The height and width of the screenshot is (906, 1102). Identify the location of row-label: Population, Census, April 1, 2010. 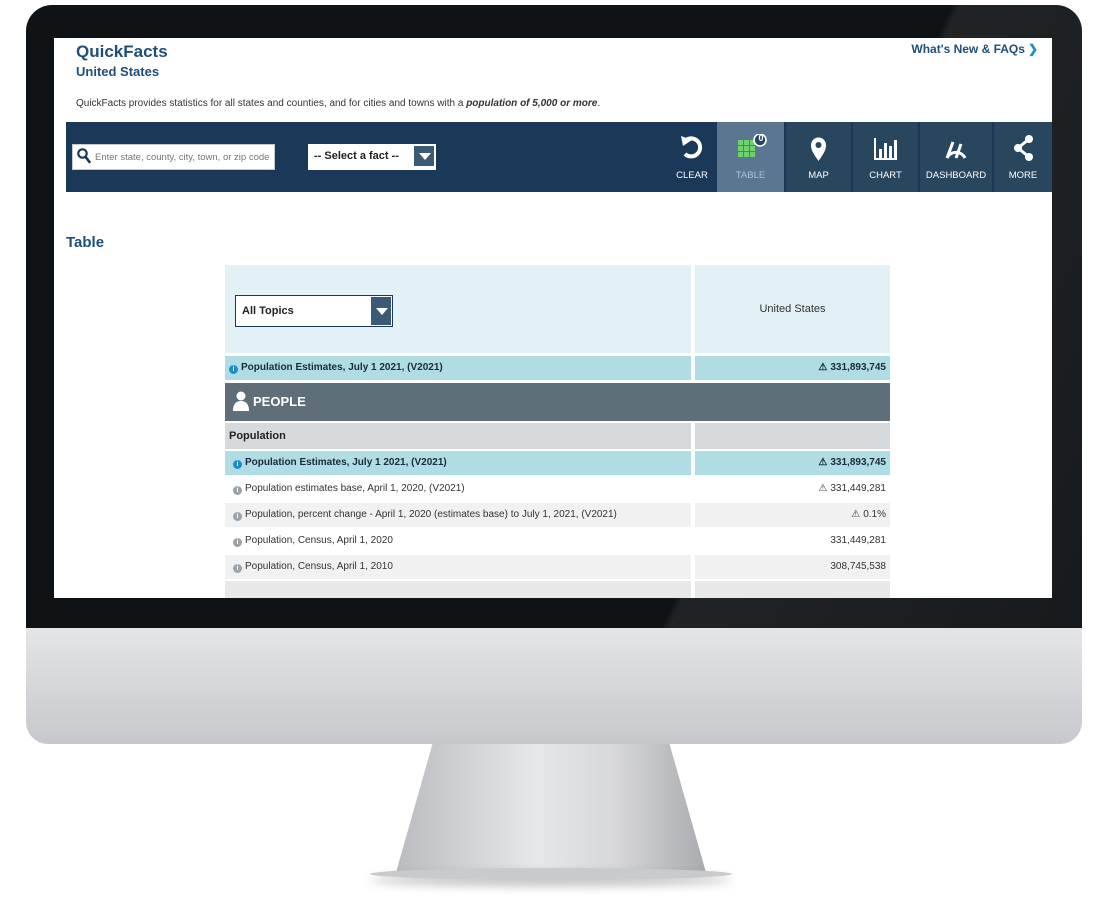
(319, 566).